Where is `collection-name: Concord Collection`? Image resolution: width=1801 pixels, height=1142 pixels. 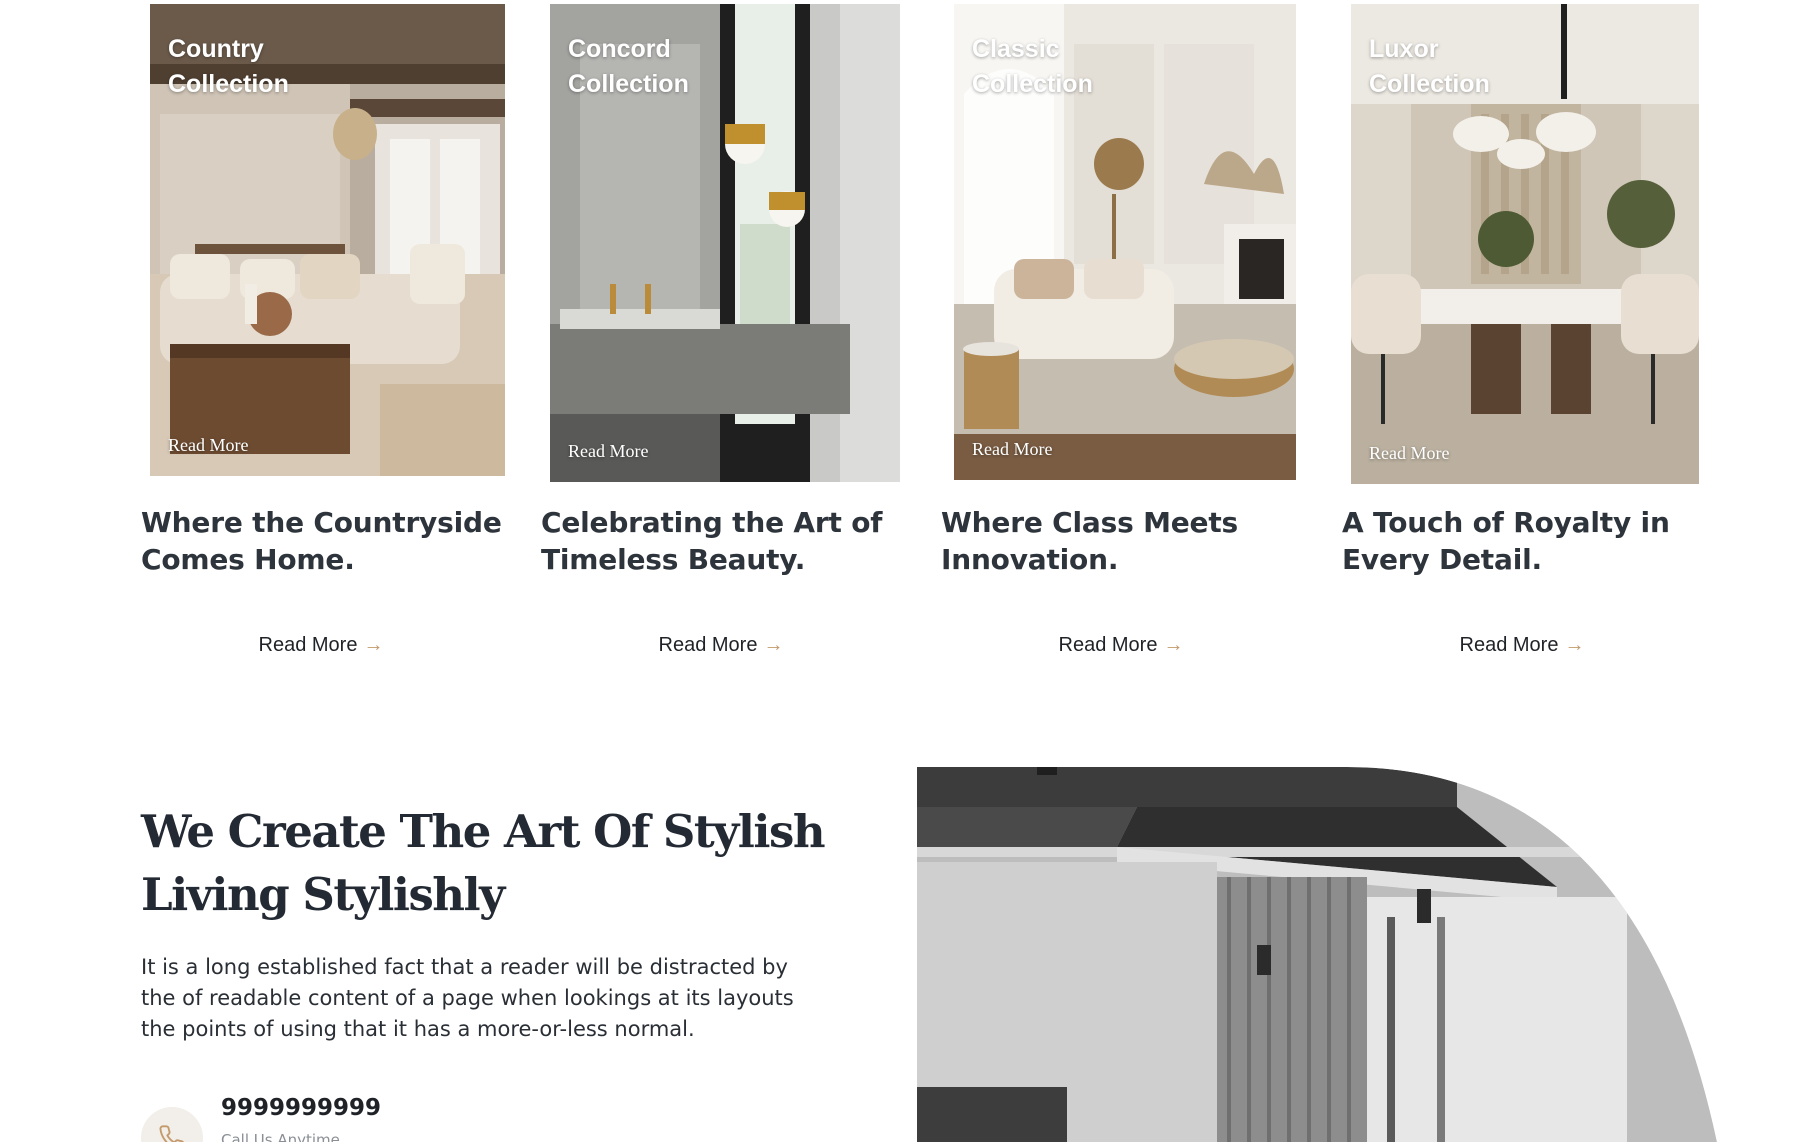 collection-name: Concord Collection is located at coordinates (628, 66).